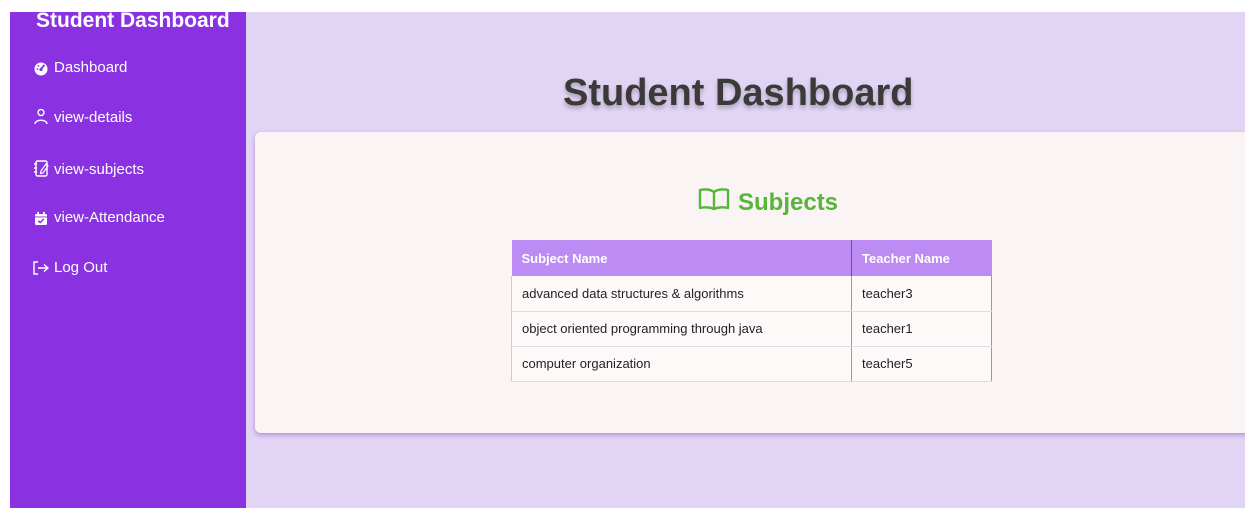  What do you see at coordinates (788, 202) in the screenshot?
I see `subjects-heading-text: Subjects` at bounding box center [788, 202].